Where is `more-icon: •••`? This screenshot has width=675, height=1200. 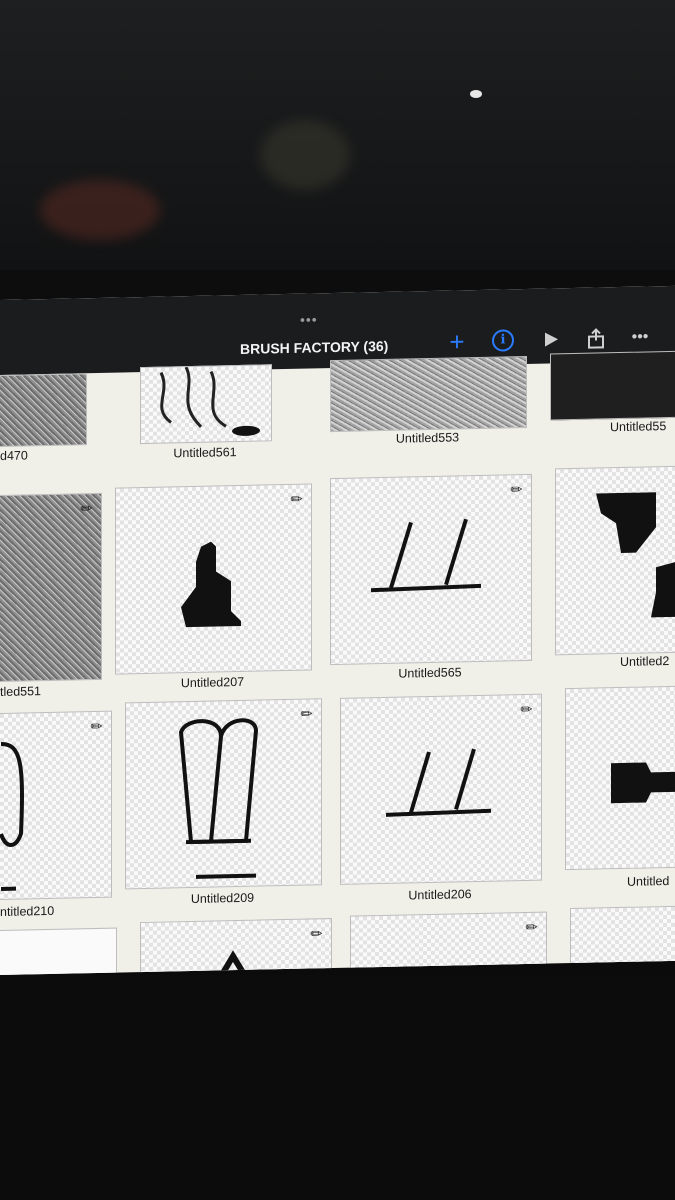 more-icon: ••• is located at coordinates (640, 337).